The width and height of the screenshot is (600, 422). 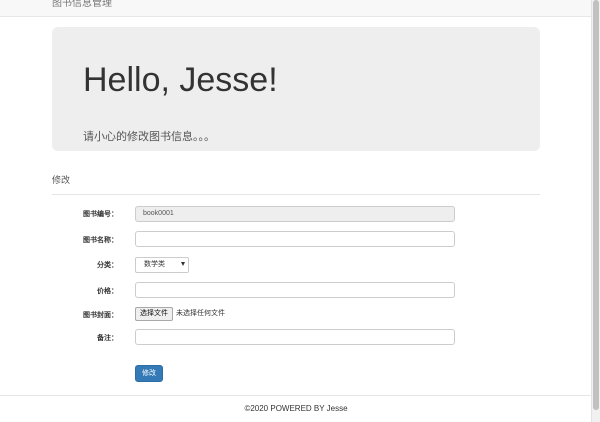 I want to click on navbar: 图书信息管理, so click(x=296, y=8).